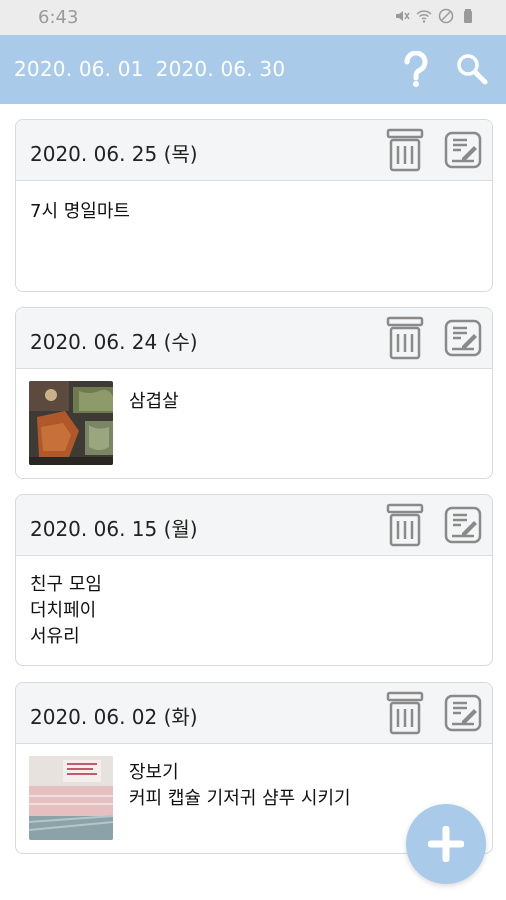 This screenshot has height=900, width=506. What do you see at coordinates (446, 16) in the screenshot?
I see `do-not-disturb-icon` at bounding box center [446, 16].